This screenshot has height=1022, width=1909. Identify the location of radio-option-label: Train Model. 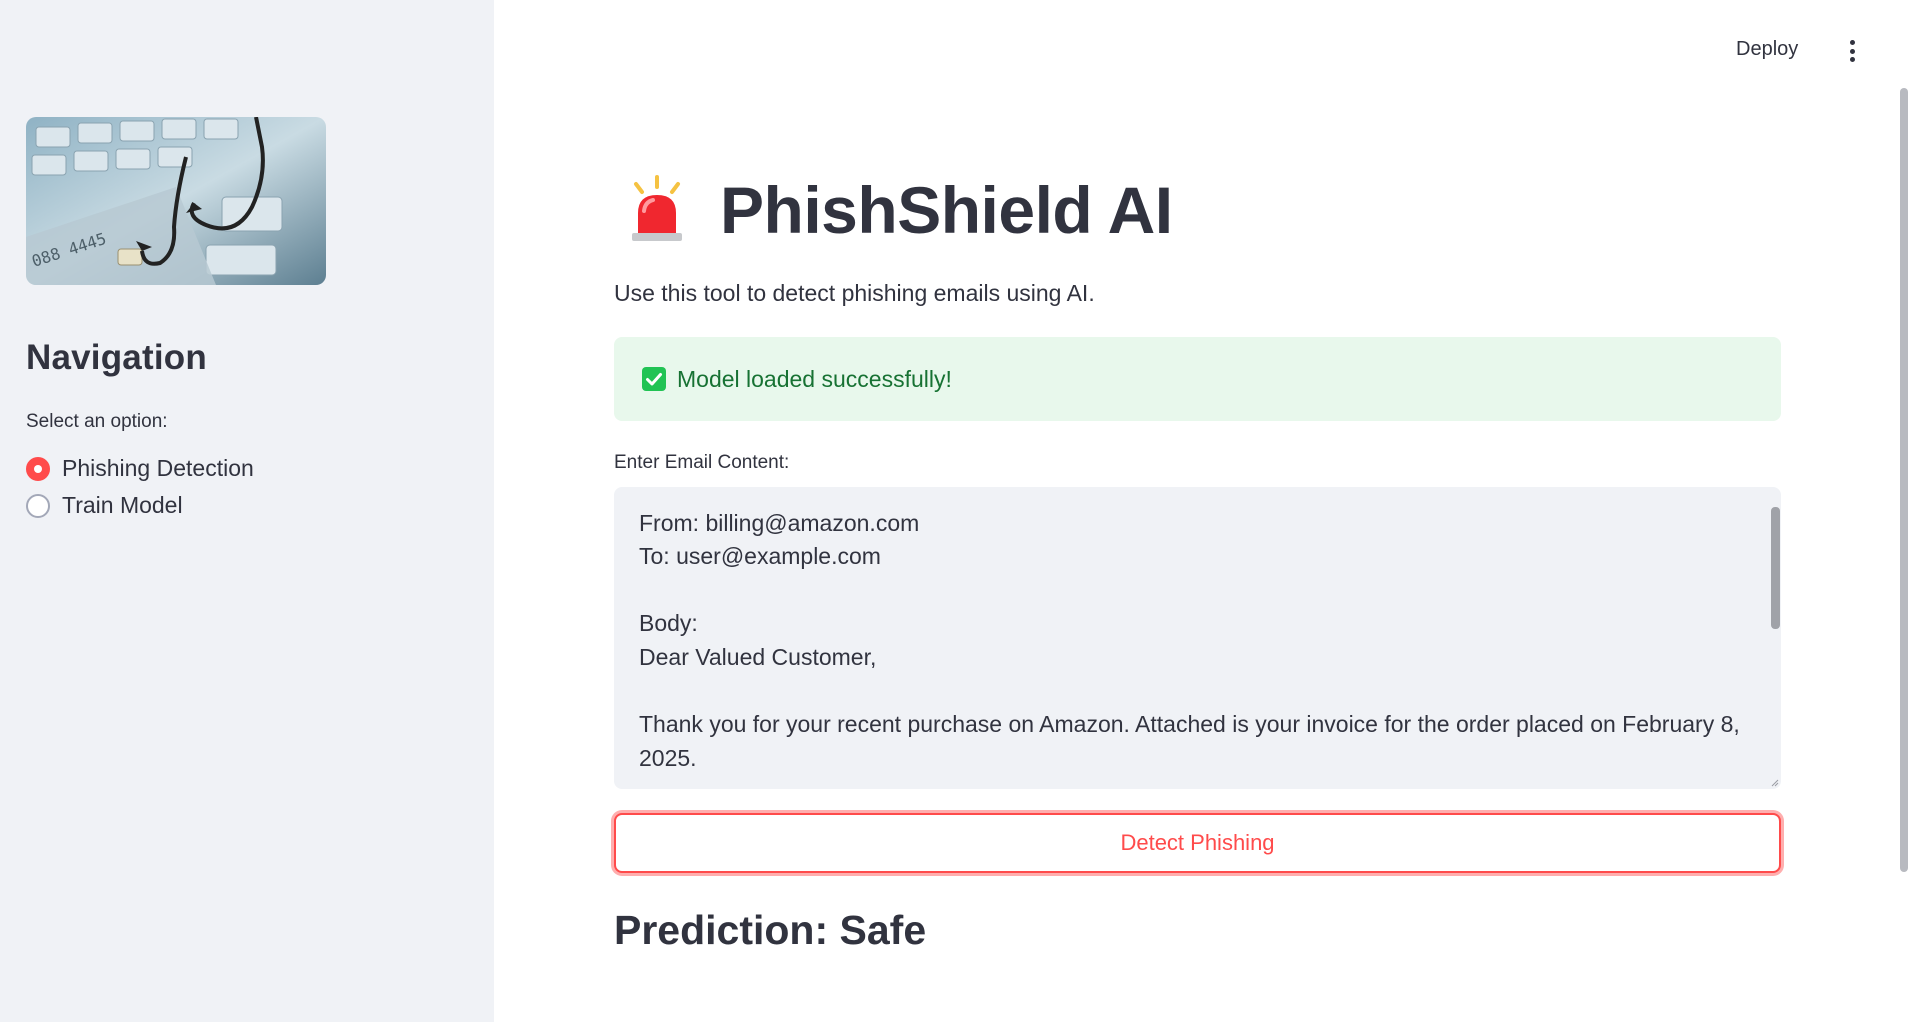
(122, 505).